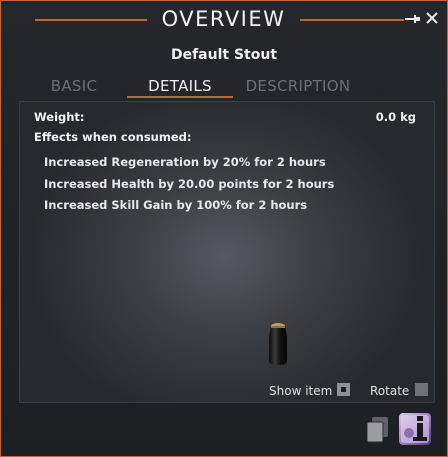 This screenshot has width=448, height=457. Describe the element at coordinates (352, 20) in the screenshot. I see `title-divider-right` at that location.